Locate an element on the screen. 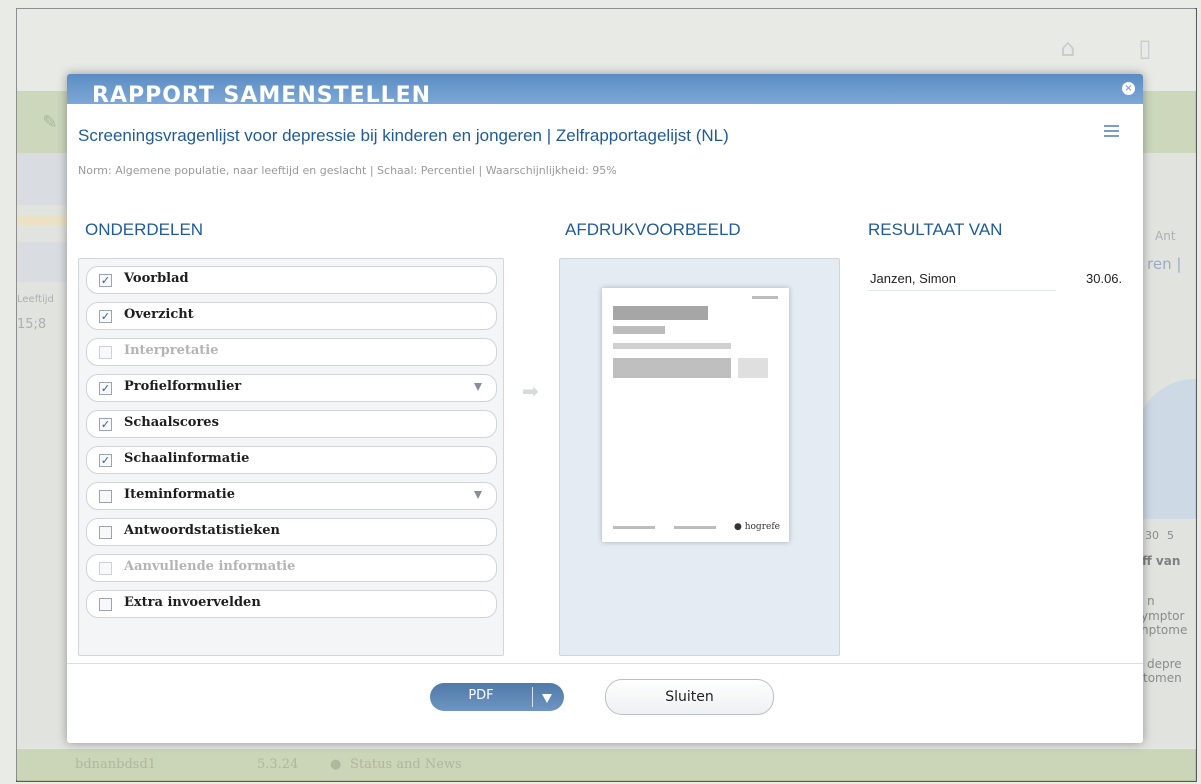 This screenshot has width=1201, height=784. part-label: Schaalinformatie is located at coordinates (187, 458).